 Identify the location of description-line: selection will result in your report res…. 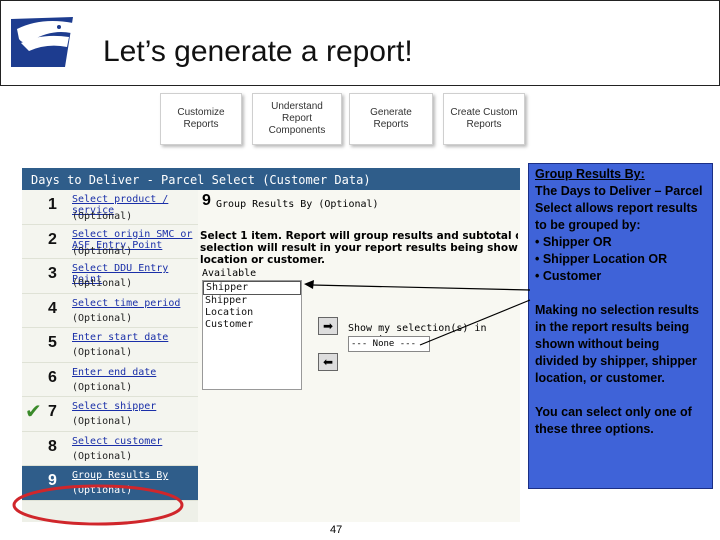
(359, 248).